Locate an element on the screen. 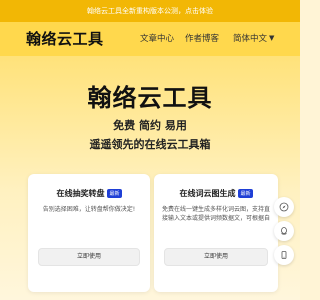 This screenshot has height=300, width=320. card-title: 在线词云图生成 最新 is located at coordinates (216, 193).